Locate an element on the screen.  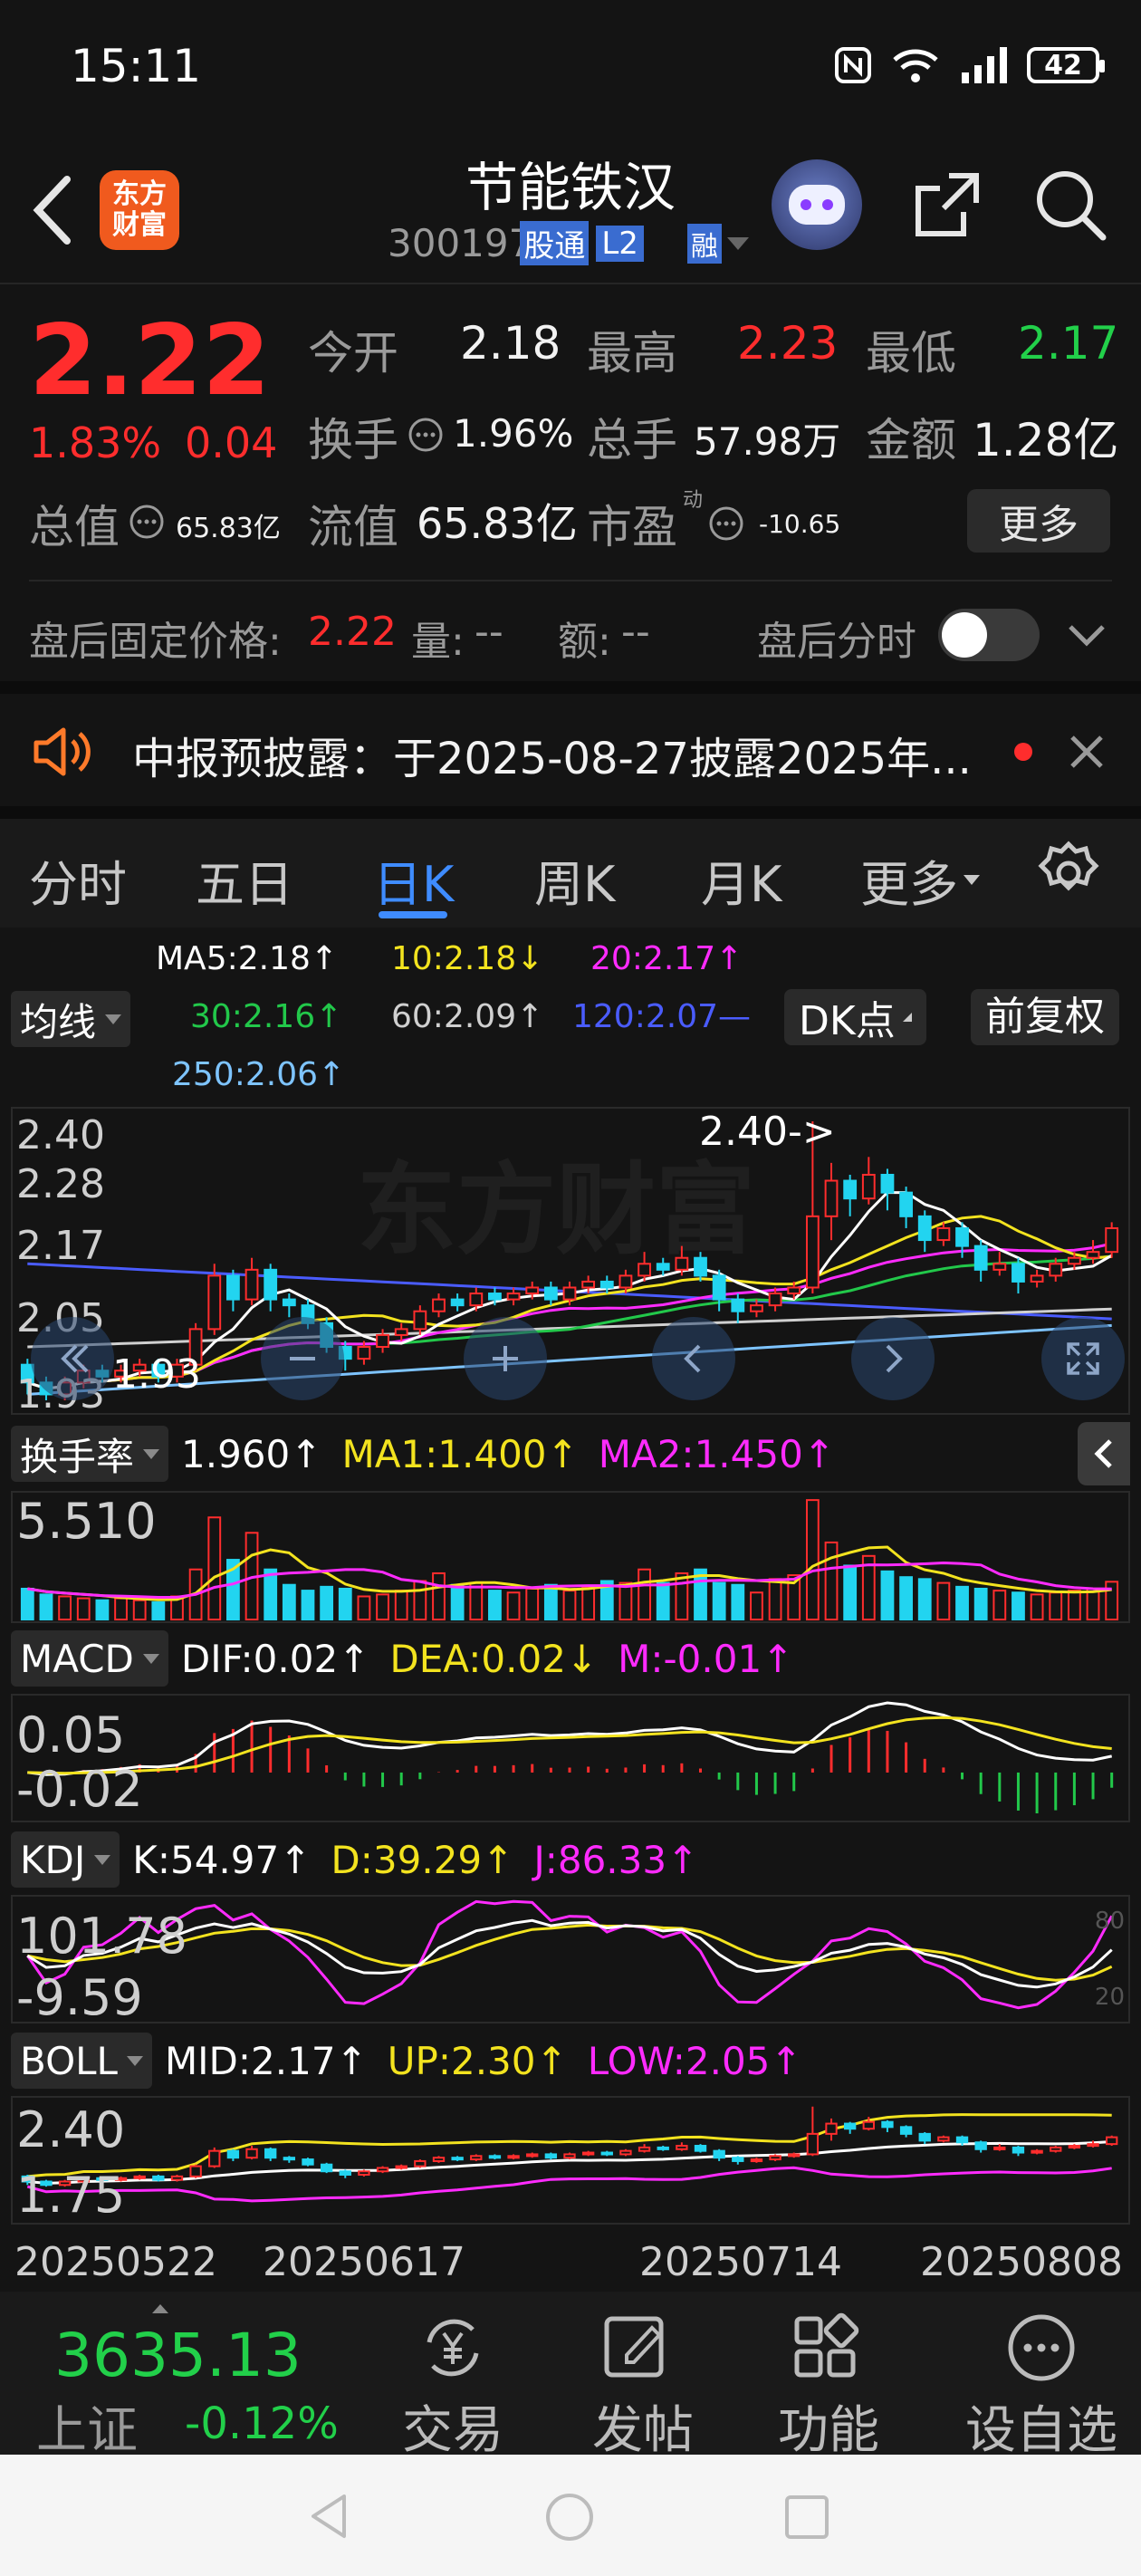
index-pct: -0.12% is located at coordinates (262, 2423).